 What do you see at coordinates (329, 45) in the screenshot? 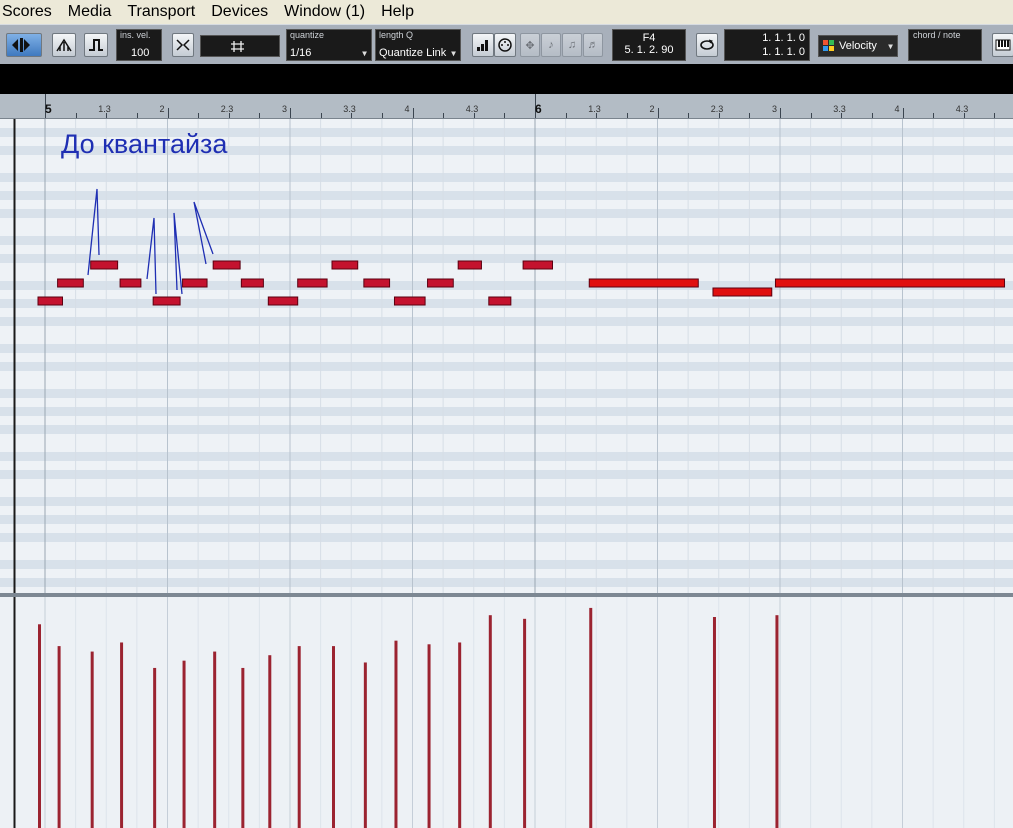
I see `quantize-dropdown: quantize 1/16 ▼` at bounding box center [329, 45].